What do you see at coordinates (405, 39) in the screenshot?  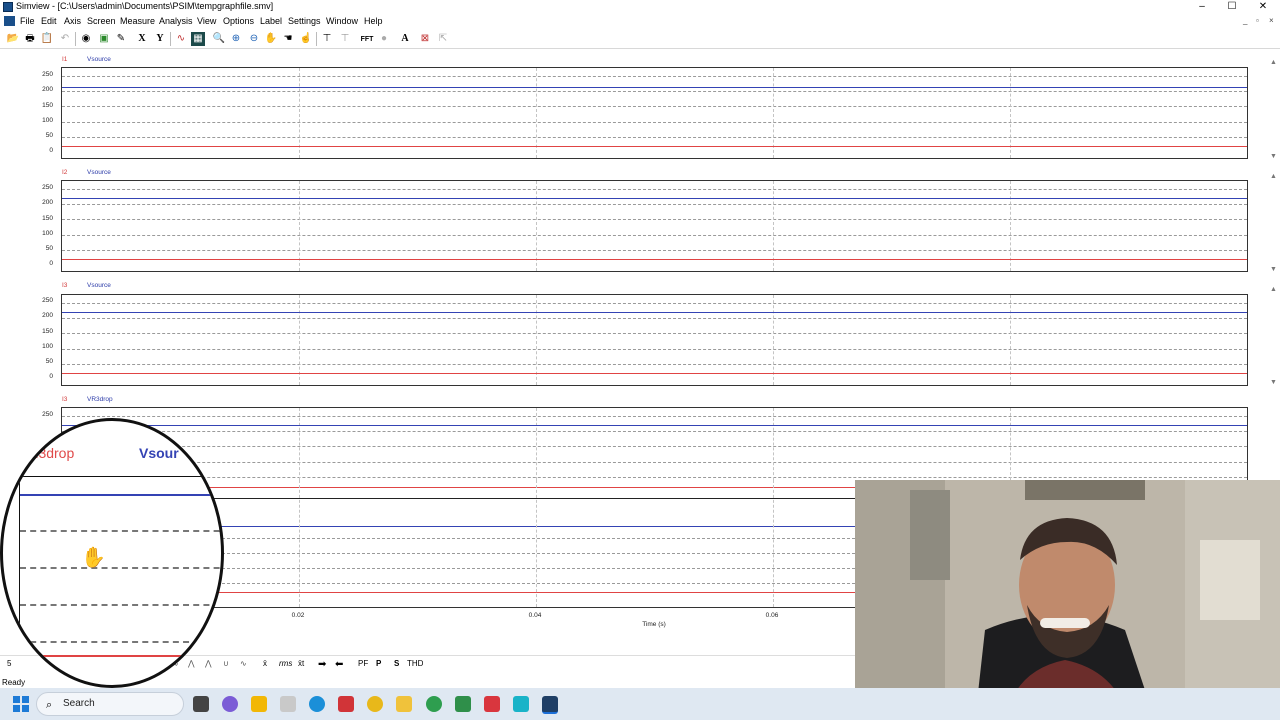 I see `text-button: A` at bounding box center [405, 39].